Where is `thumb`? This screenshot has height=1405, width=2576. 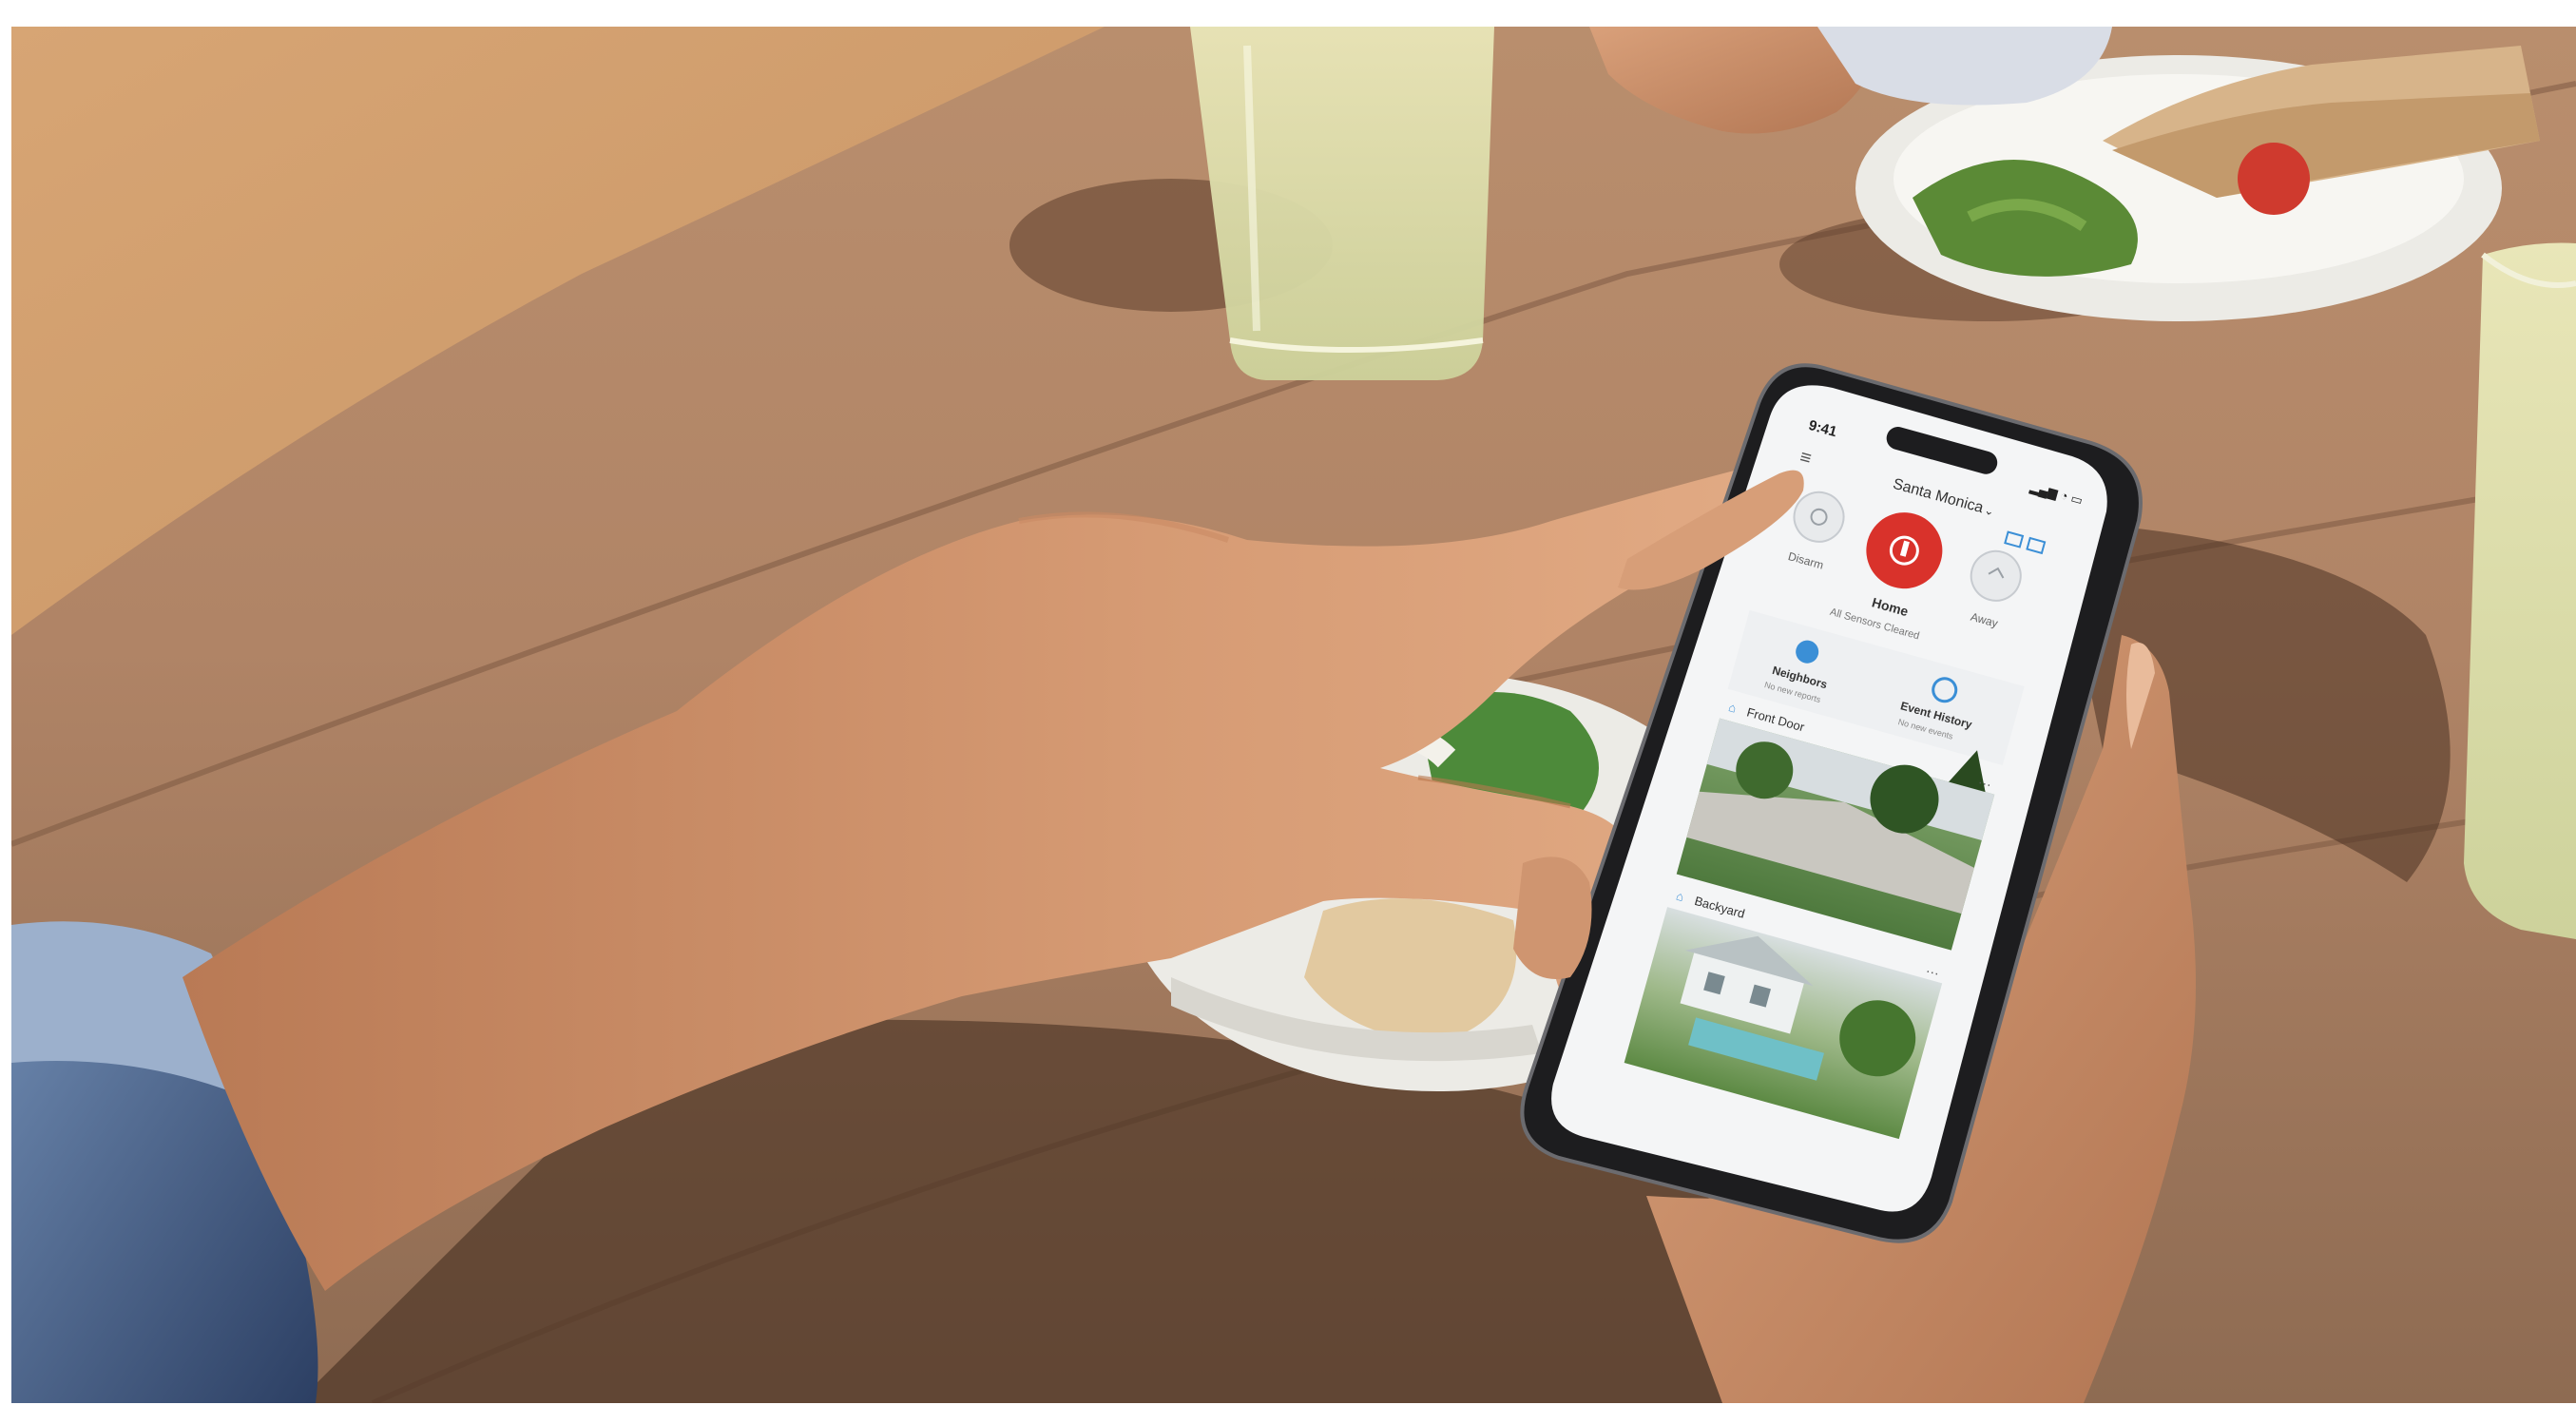
thumb is located at coordinates (1552, 918).